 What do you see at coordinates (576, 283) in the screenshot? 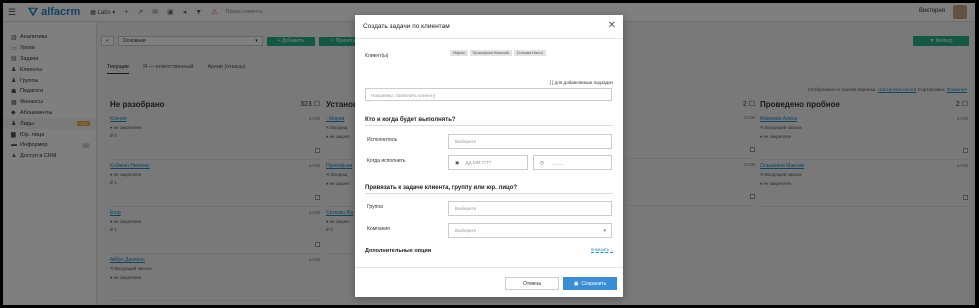
I see `save-icon: ▣` at bounding box center [576, 283].